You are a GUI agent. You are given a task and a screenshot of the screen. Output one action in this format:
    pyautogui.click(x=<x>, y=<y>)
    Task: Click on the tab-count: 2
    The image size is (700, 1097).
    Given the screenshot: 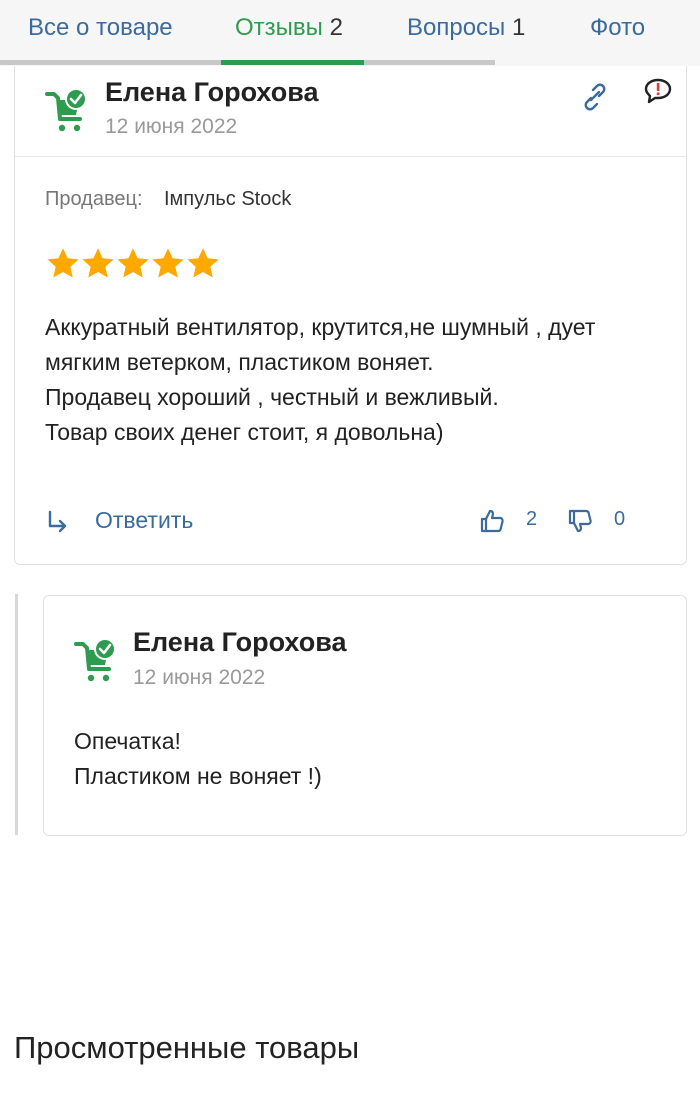 What is the action you would take?
    pyautogui.click(x=336, y=27)
    